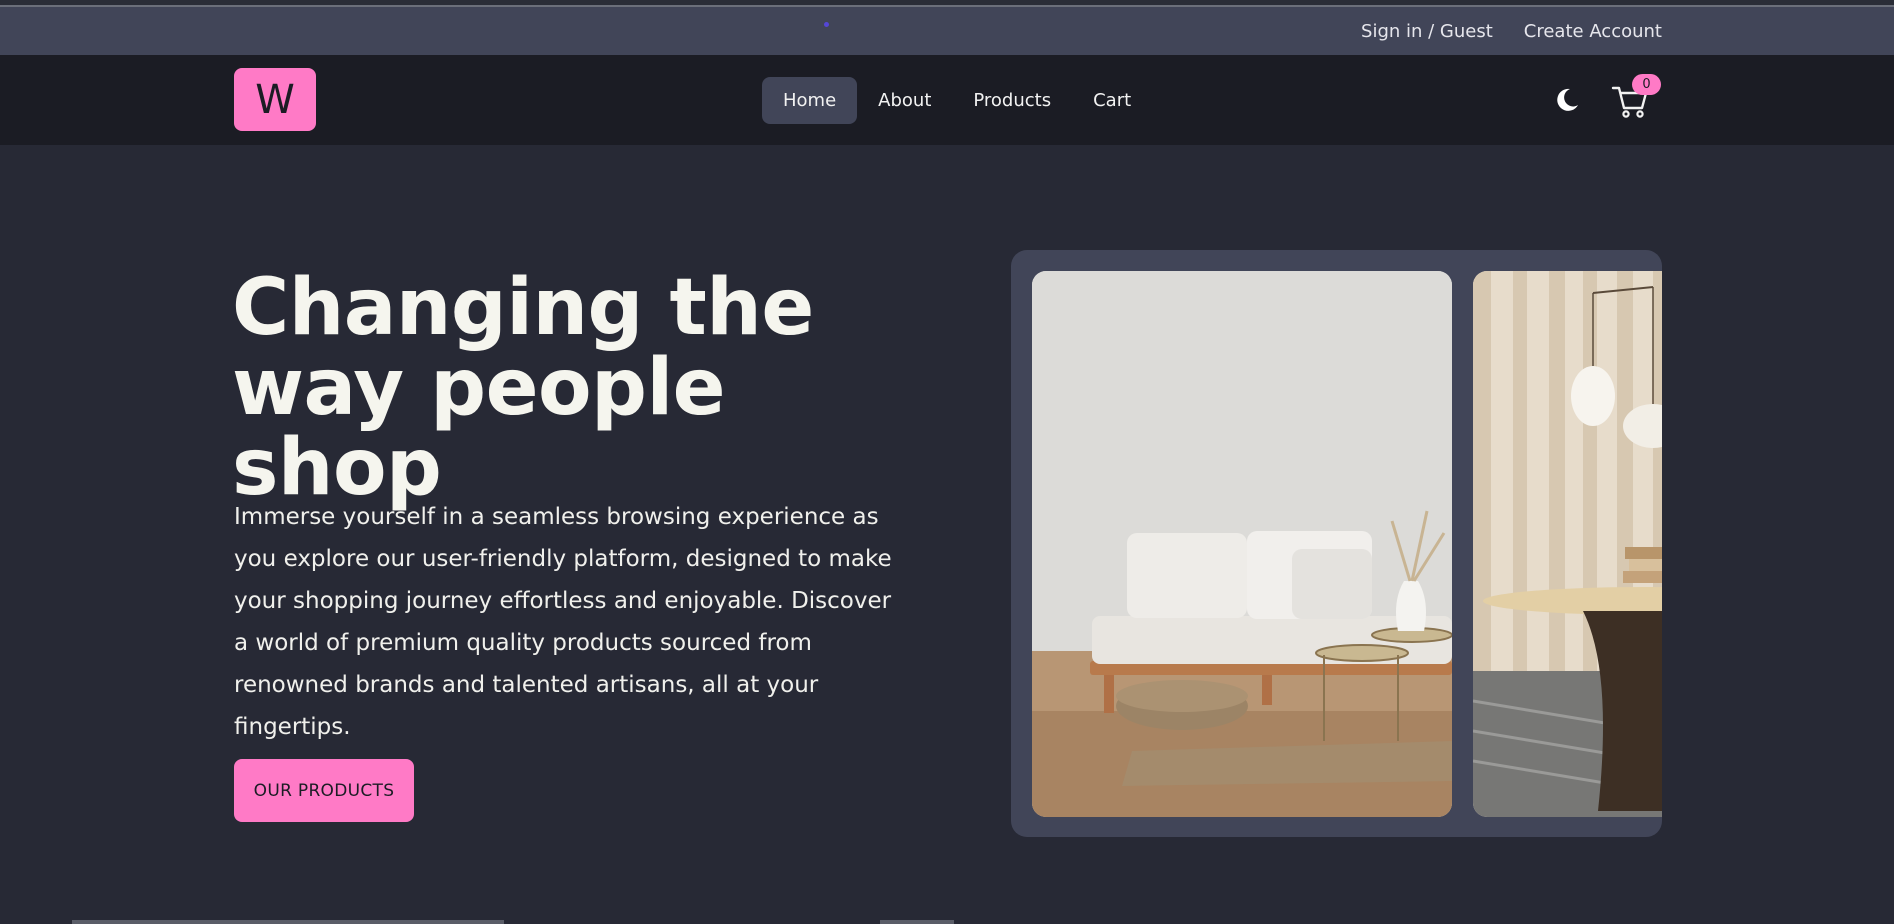 The width and height of the screenshot is (1894, 924). I want to click on round-table-pendant-lamps-image, so click(1567, 544).